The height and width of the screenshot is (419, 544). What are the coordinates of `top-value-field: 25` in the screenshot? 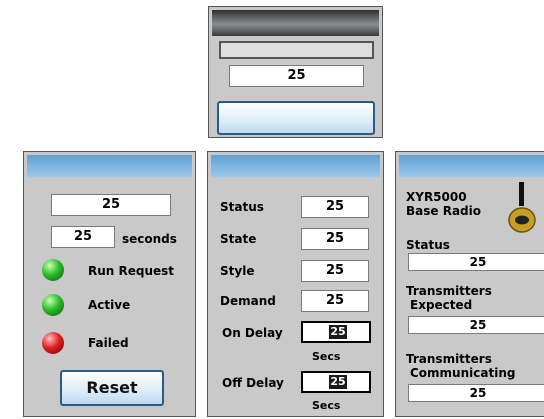 It's located at (296, 76).